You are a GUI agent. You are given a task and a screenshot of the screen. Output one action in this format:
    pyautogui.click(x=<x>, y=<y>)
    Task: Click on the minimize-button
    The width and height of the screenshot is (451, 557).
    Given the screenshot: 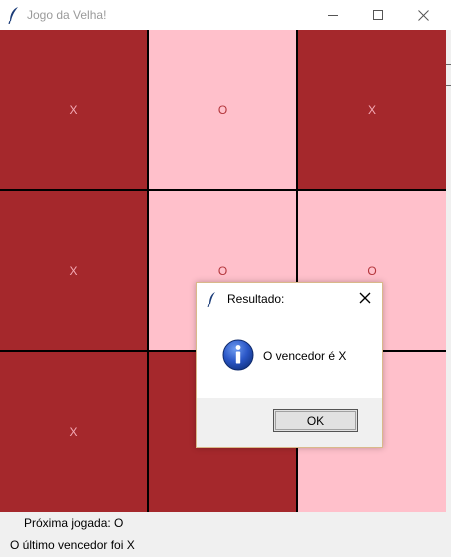 What is the action you would take?
    pyautogui.click(x=333, y=15)
    